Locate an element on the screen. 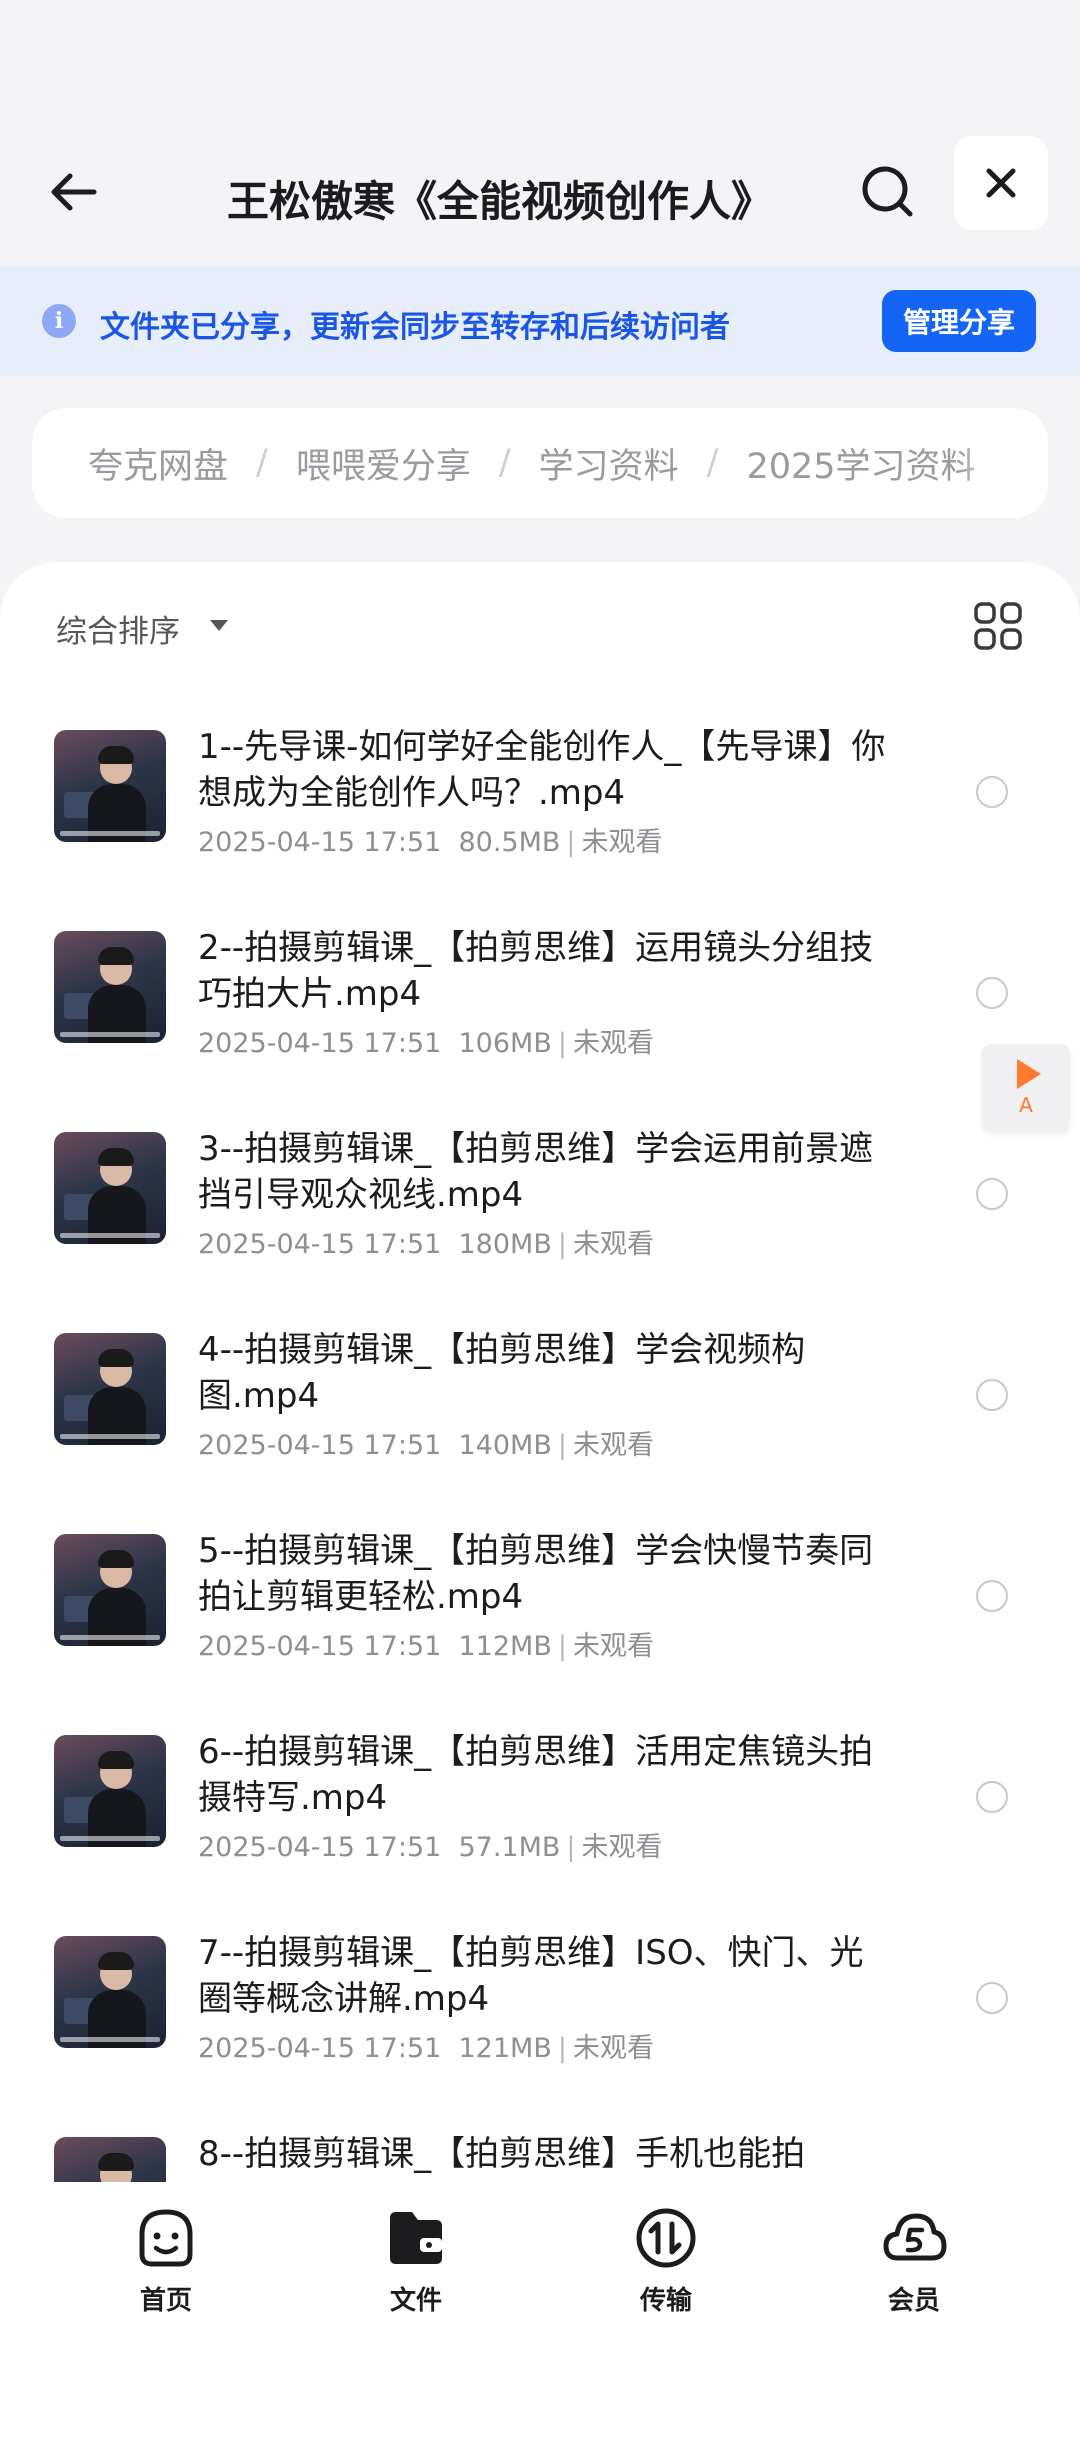 This screenshot has height=2460, width=1080. file-meta: 2025-04-15 17:51 112MB | 未观看 is located at coordinates (426, 1646).